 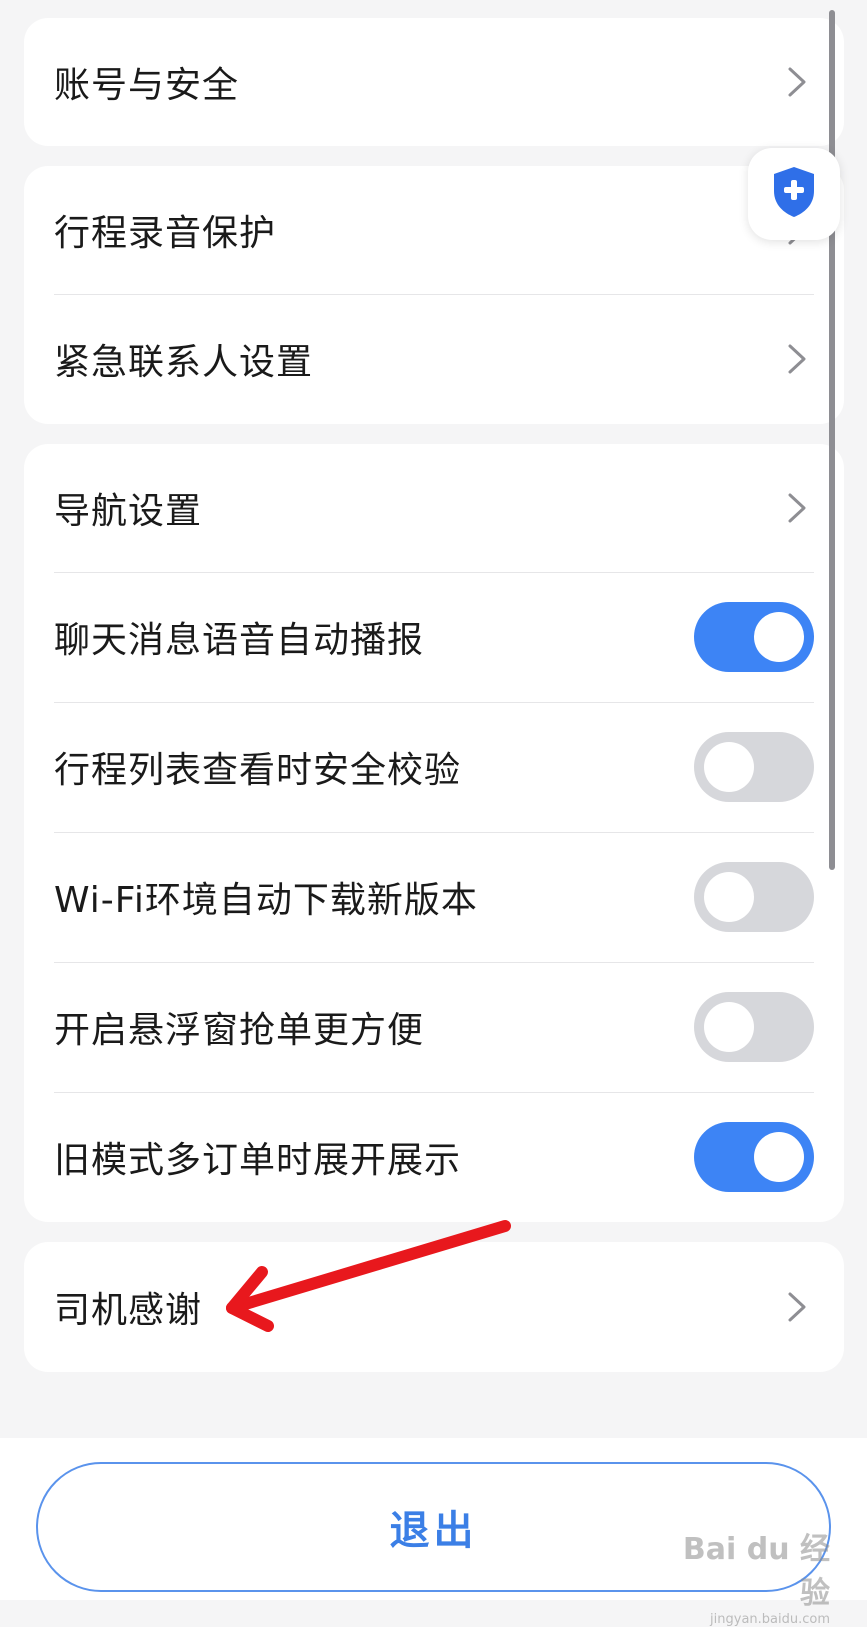 I want to click on trip-list-verification-toggle, so click(x=754, y=767).